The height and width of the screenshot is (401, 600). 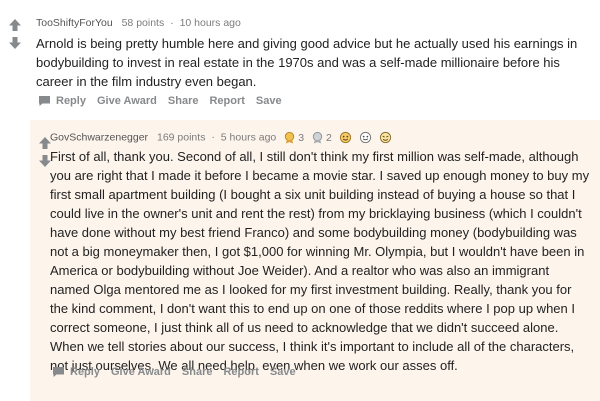 I want to click on comment-meta: TooShiftyForYou 58 points · 10 hours ago, so click(x=138, y=23).